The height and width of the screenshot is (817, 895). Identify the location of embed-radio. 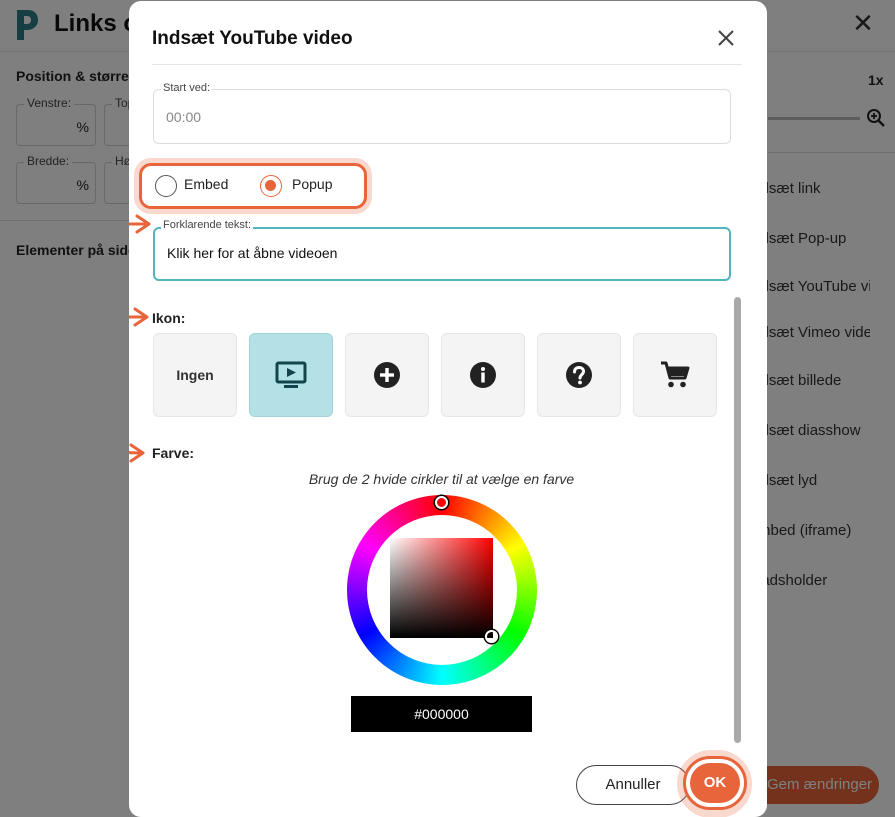
(166, 186).